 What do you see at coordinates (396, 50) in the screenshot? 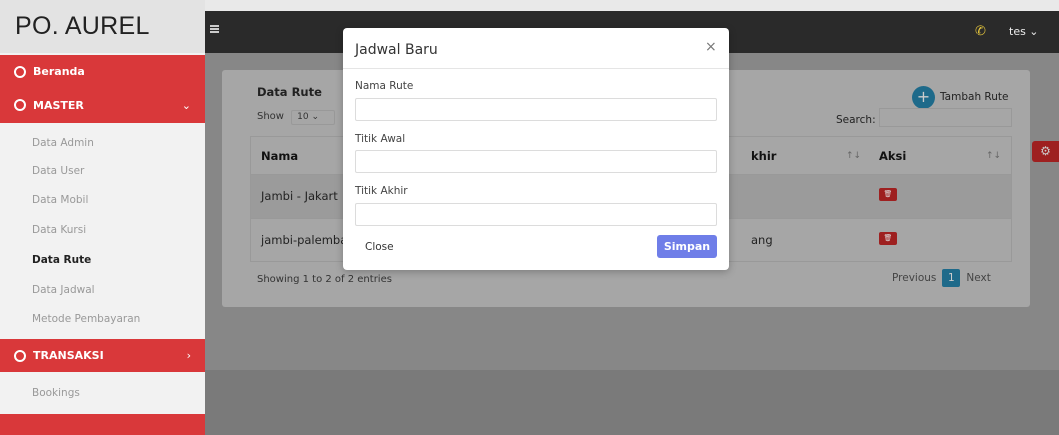
I see `modal-title: Jadwal Baru` at bounding box center [396, 50].